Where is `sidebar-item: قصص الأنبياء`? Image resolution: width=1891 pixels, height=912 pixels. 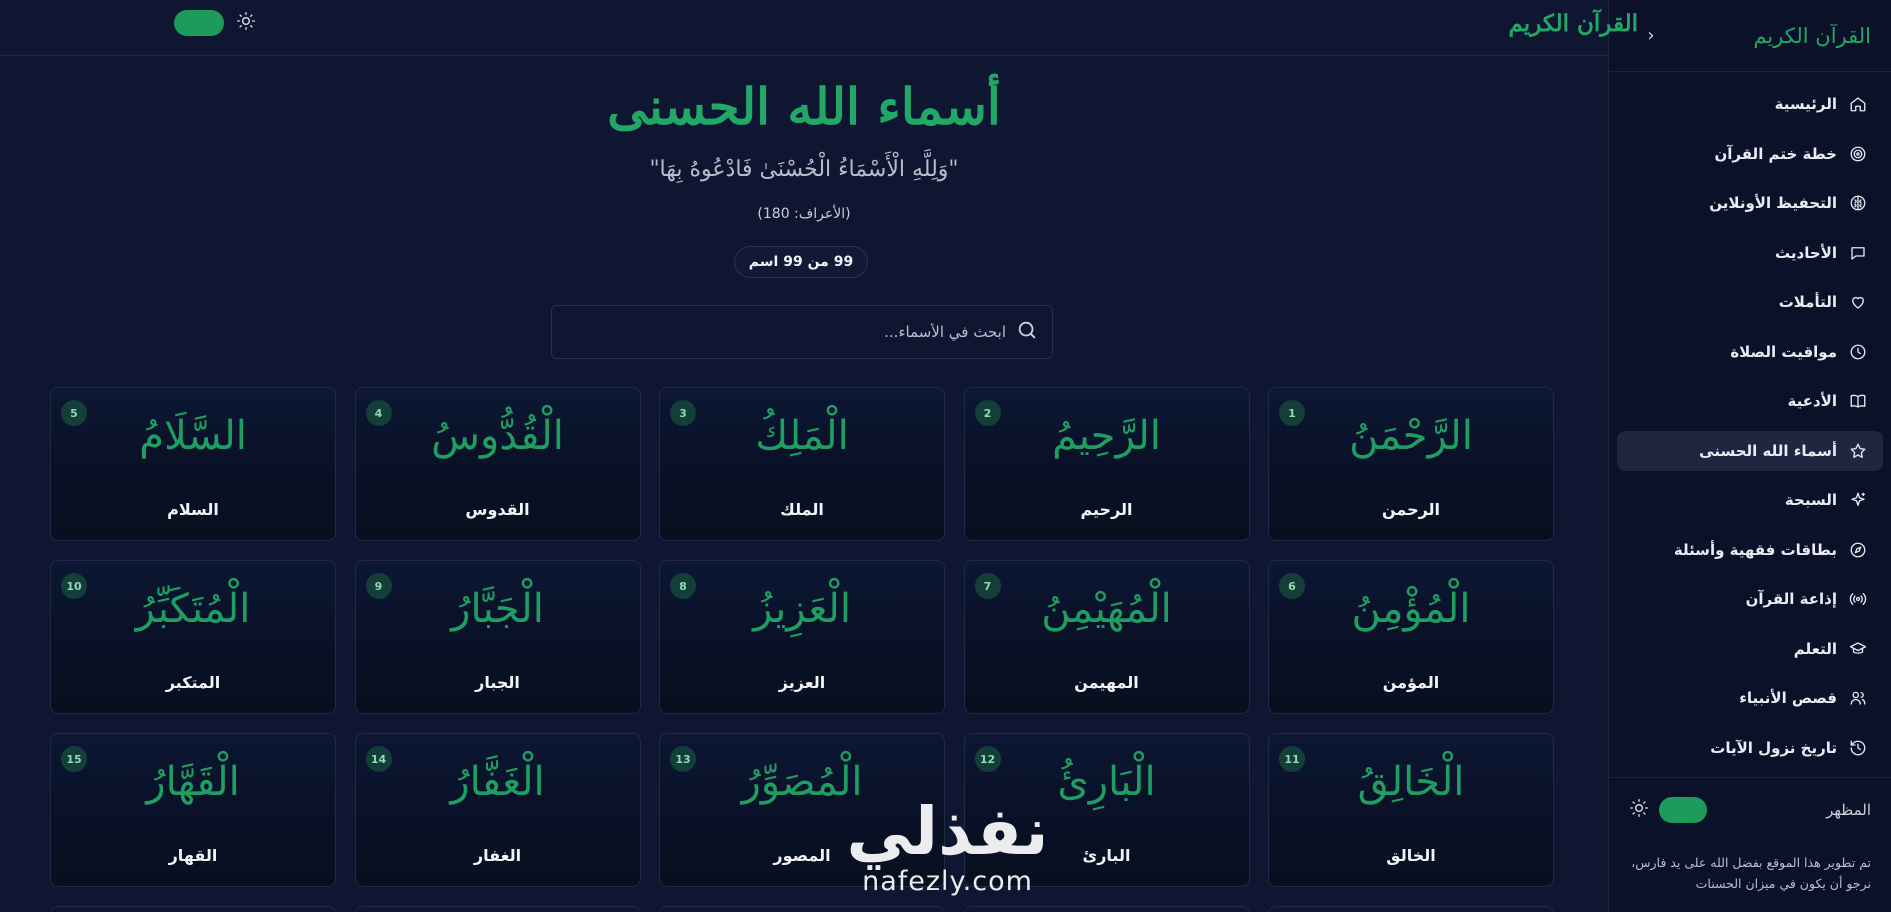
sidebar-item: قصص الأنبياء is located at coordinates (1750, 698).